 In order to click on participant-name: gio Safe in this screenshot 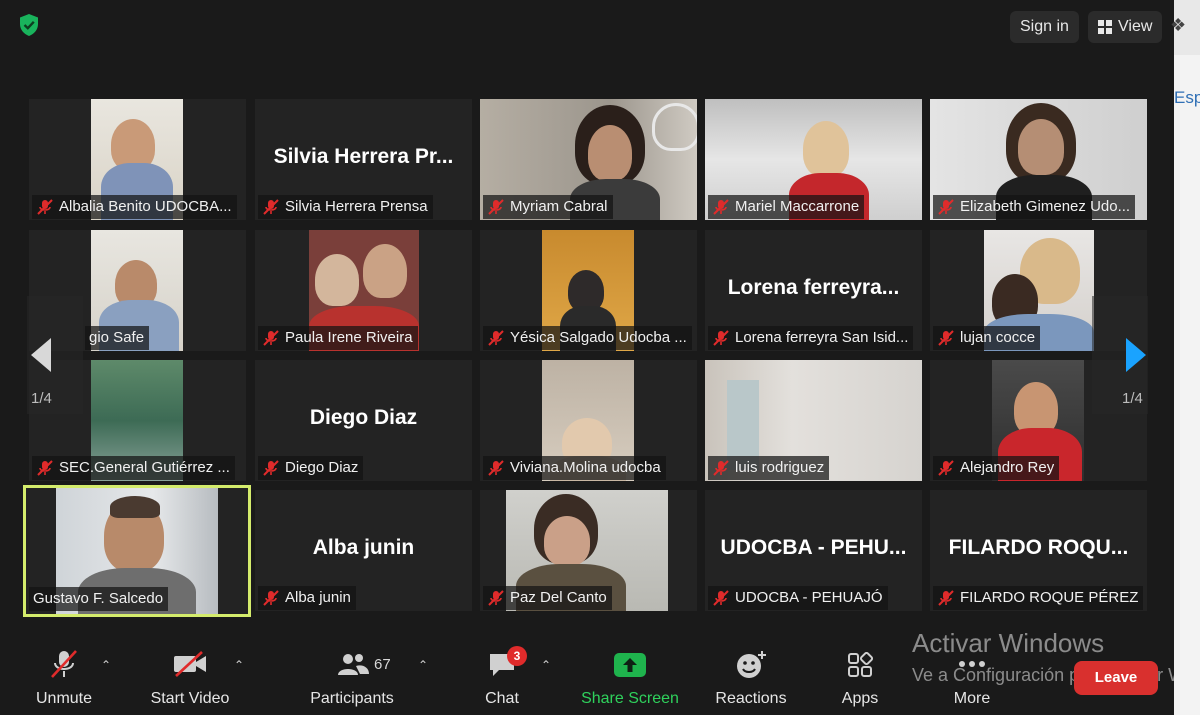, I will do `click(117, 337)`.